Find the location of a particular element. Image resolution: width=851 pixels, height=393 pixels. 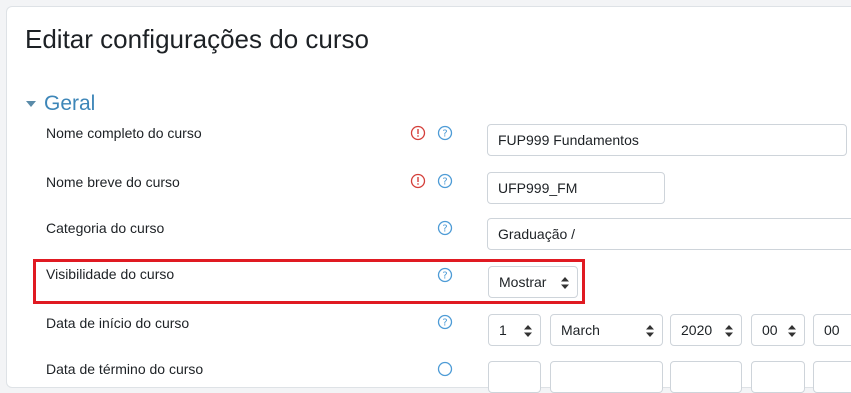

startdate-day-value: 1 is located at coordinates (503, 330).